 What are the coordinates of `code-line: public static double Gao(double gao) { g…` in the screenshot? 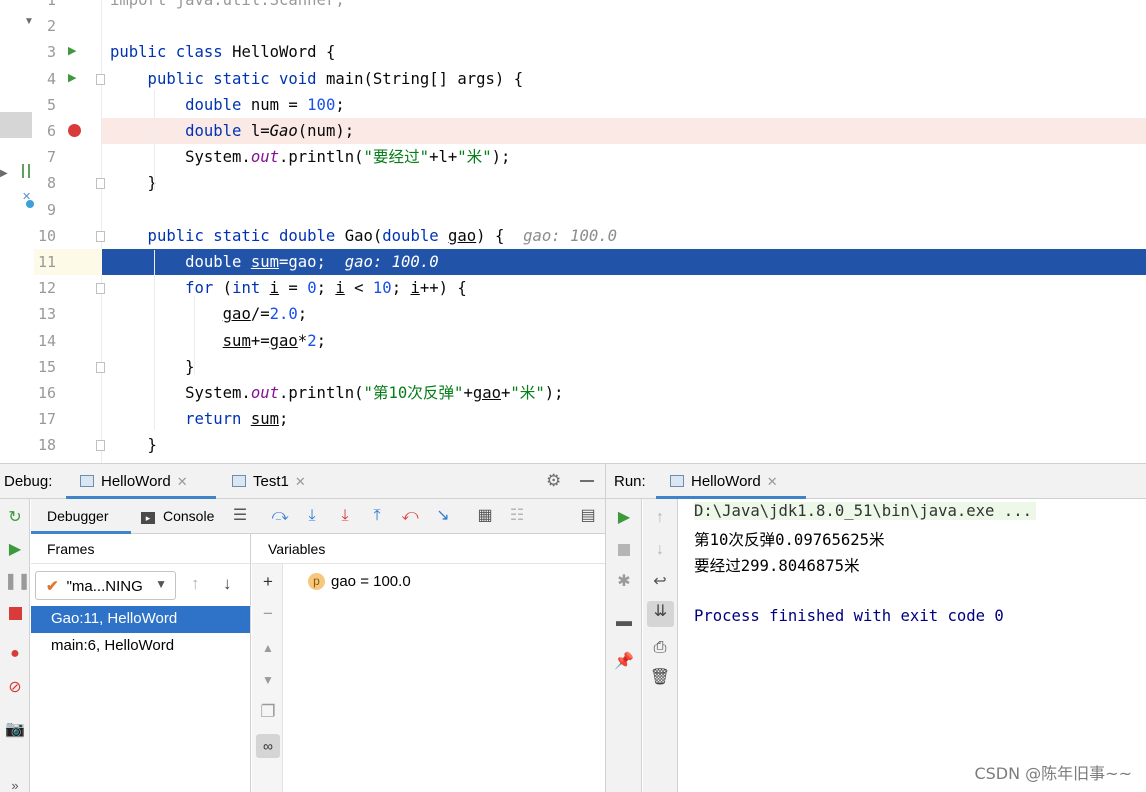 It's located at (624, 236).